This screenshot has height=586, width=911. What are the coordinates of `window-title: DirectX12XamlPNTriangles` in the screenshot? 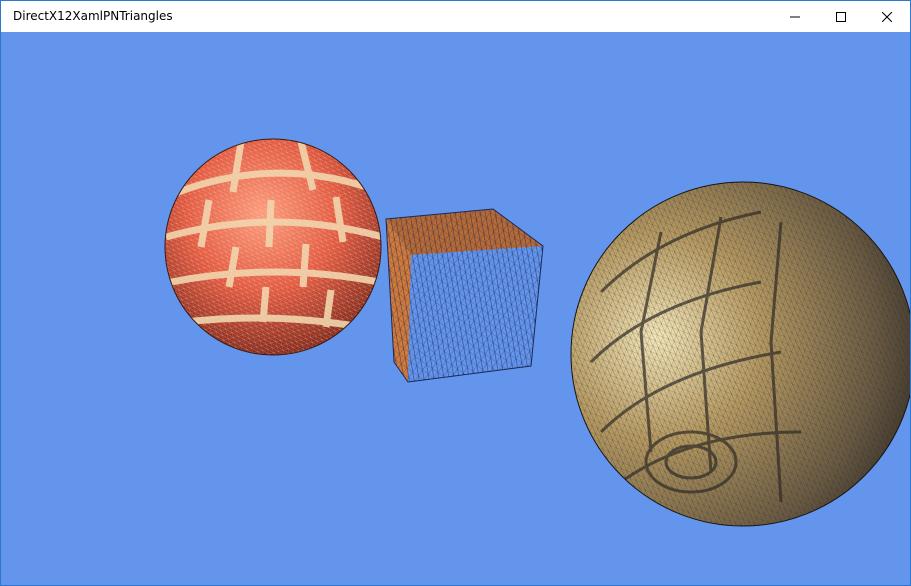 It's located at (93, 16).